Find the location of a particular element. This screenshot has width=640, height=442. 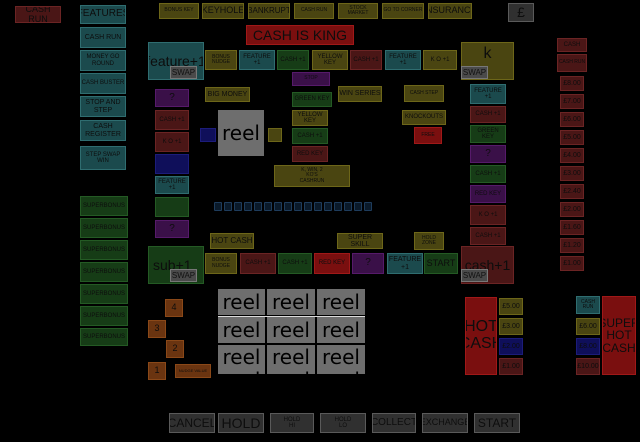

stop-cell: STOP is located at coordinates (311, 79).